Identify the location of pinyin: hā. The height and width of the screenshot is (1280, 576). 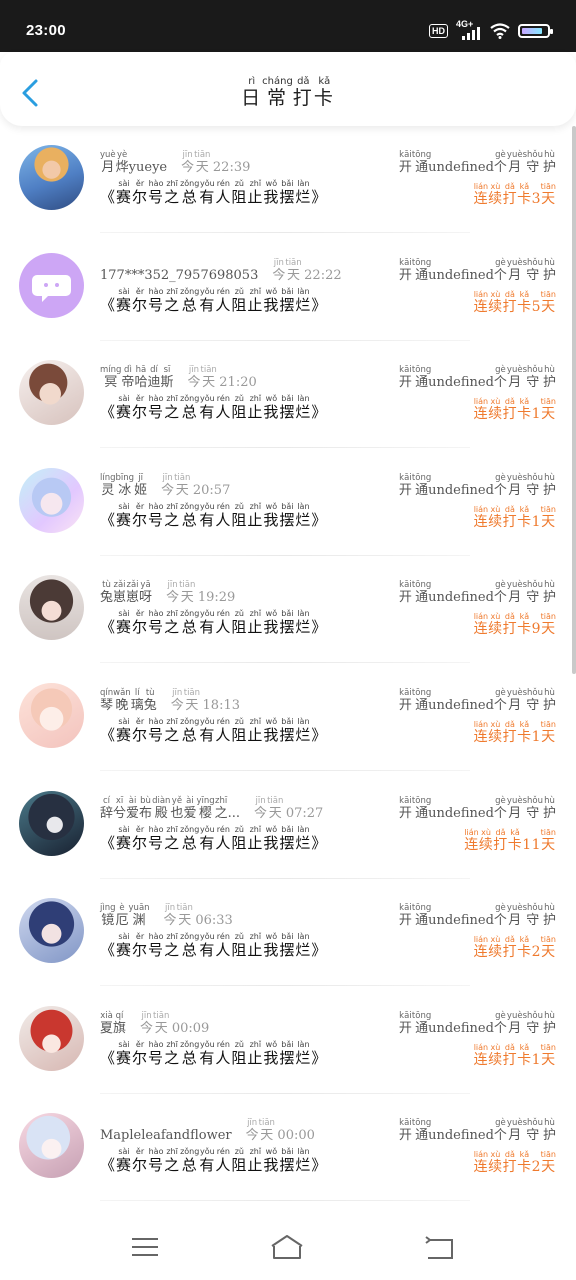
(141, 370).